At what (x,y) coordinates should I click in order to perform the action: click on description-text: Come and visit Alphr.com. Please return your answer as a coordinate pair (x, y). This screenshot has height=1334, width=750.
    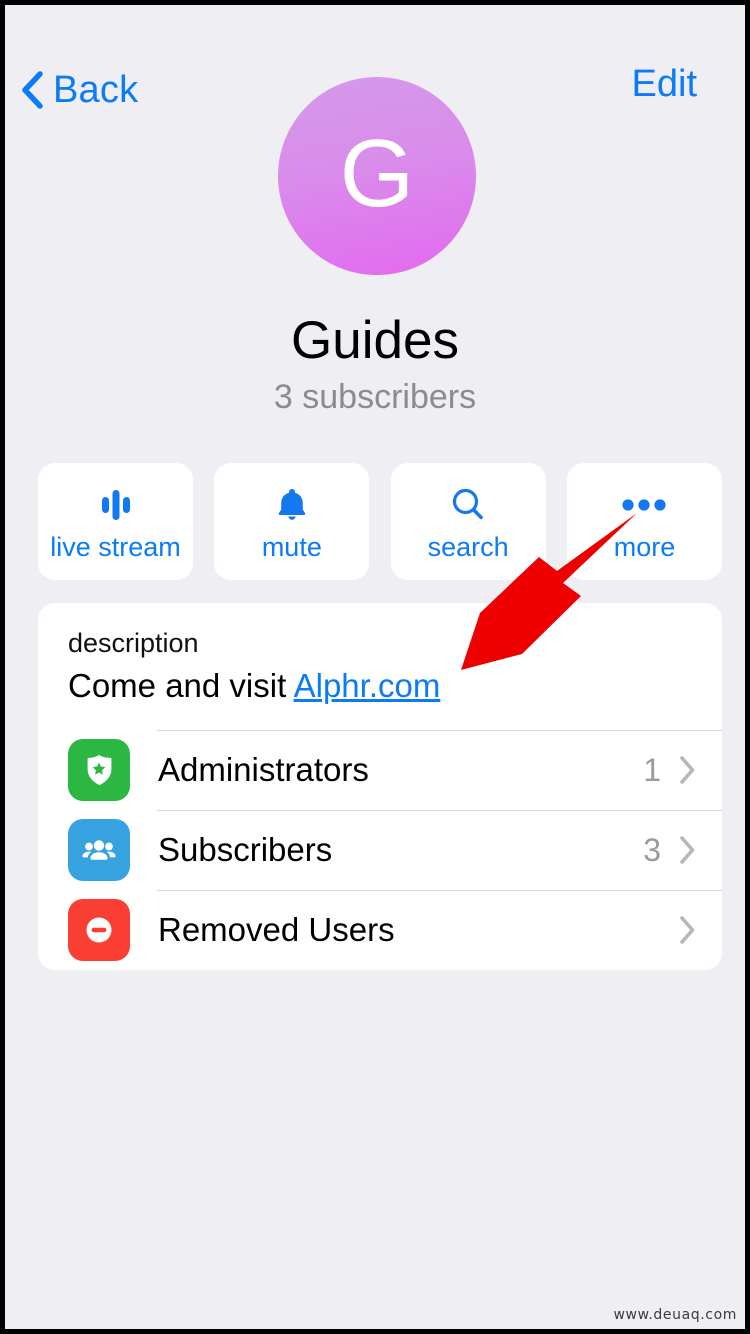
    Looking at the image, I should click on (380, 686).